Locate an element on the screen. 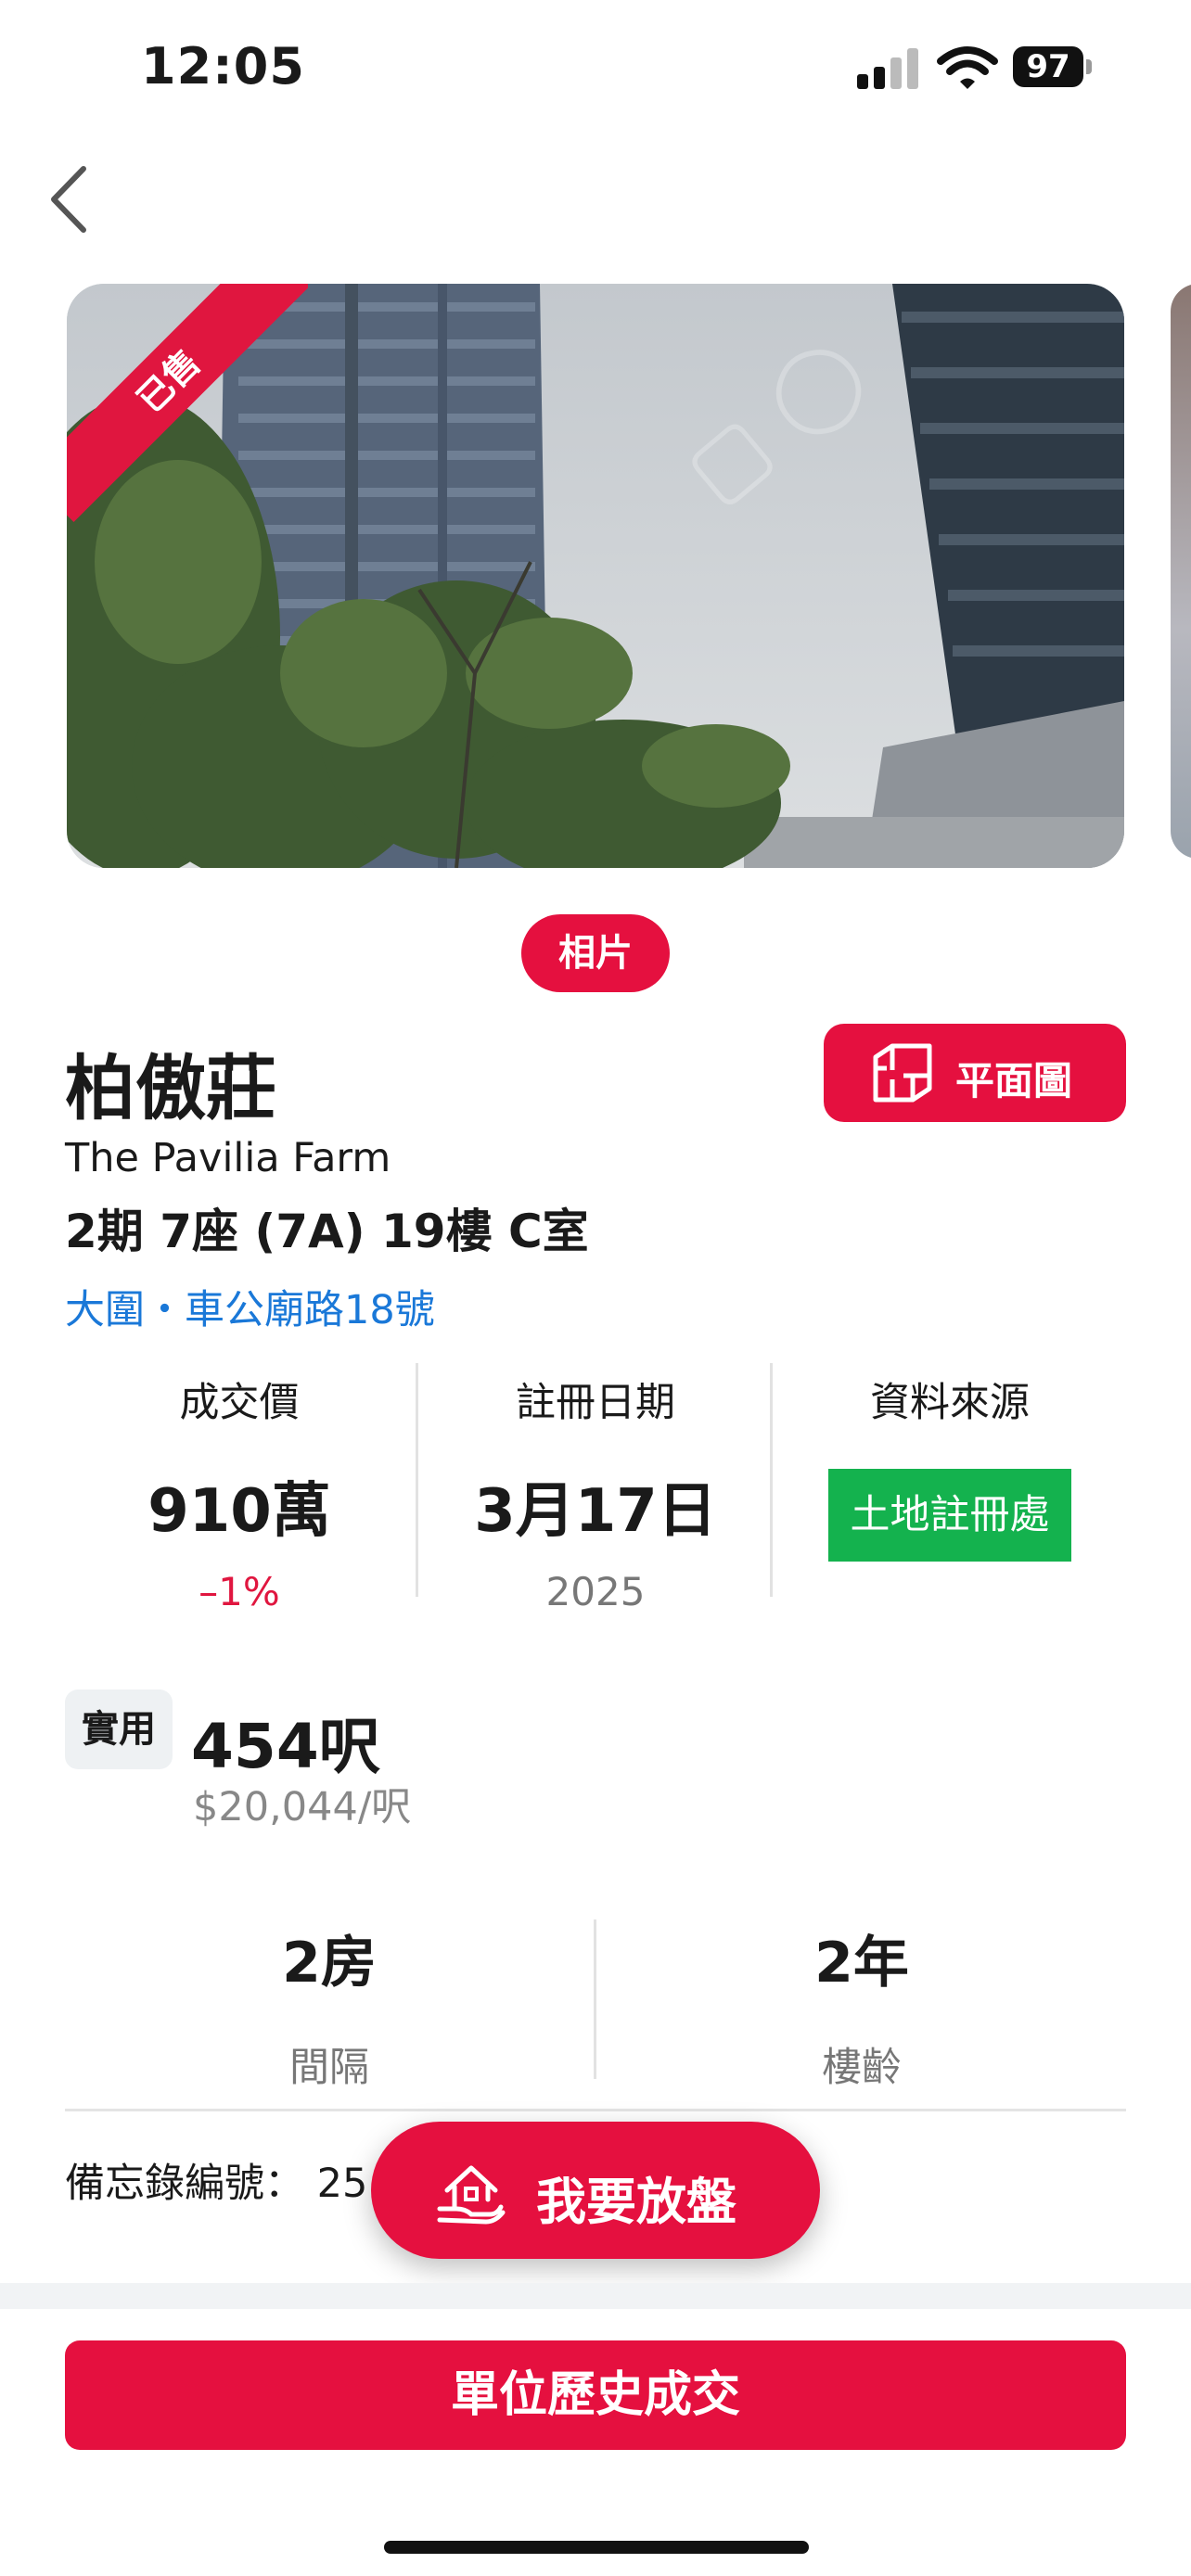 Image resolution: width=1191 pixels, height=2576 pixels. house-hand-icon is located at coordinates (471, 2192).